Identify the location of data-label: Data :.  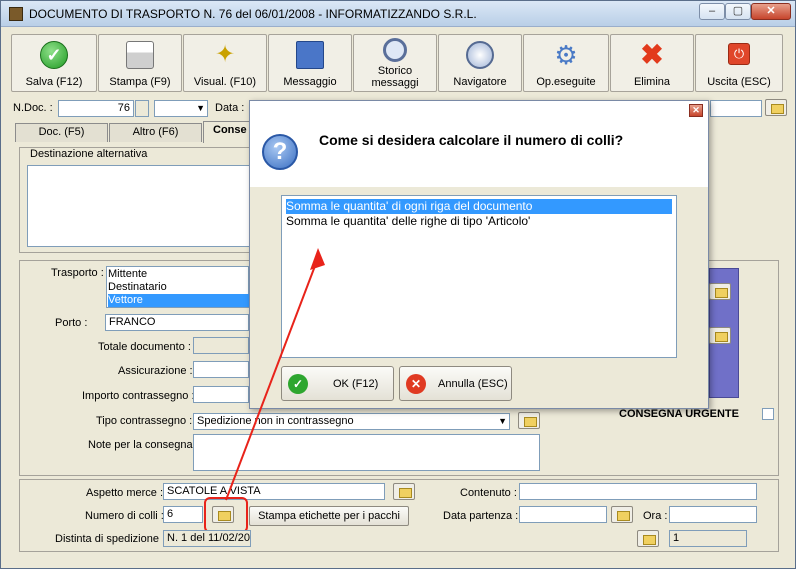
(230, 108).